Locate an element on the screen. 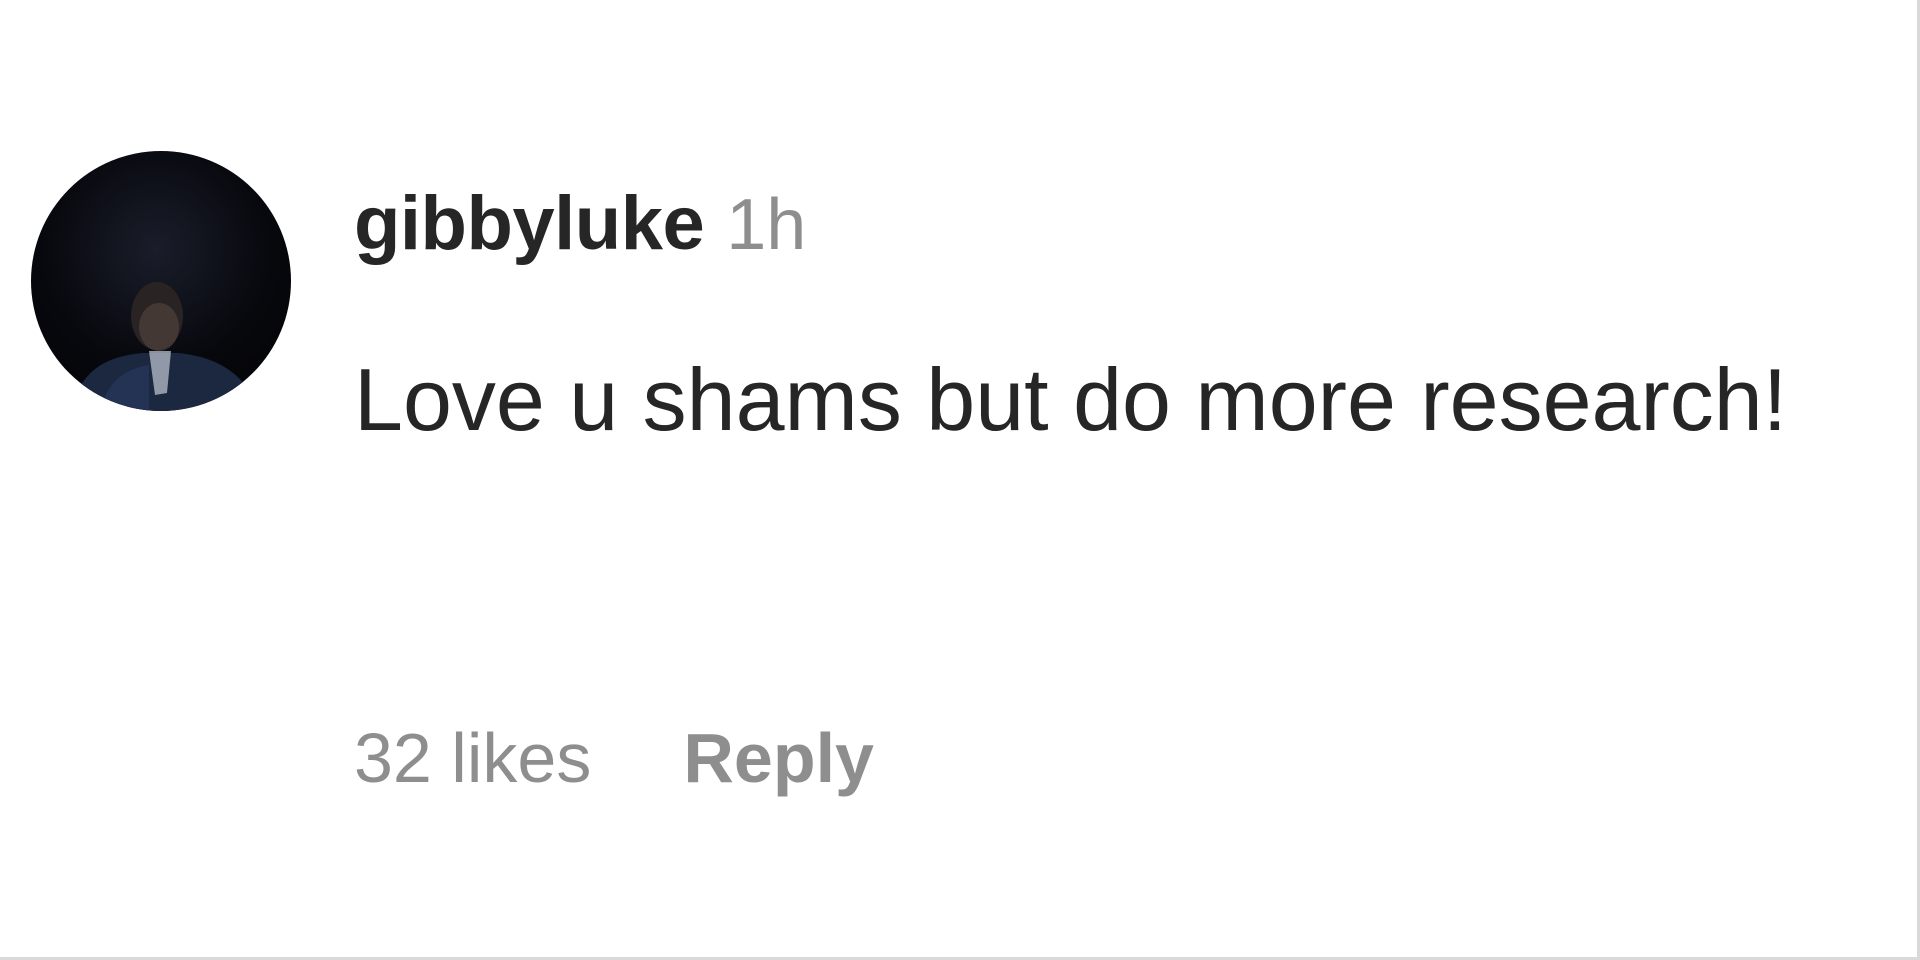  reply-button: Reply is located at coordinates (778, 758).